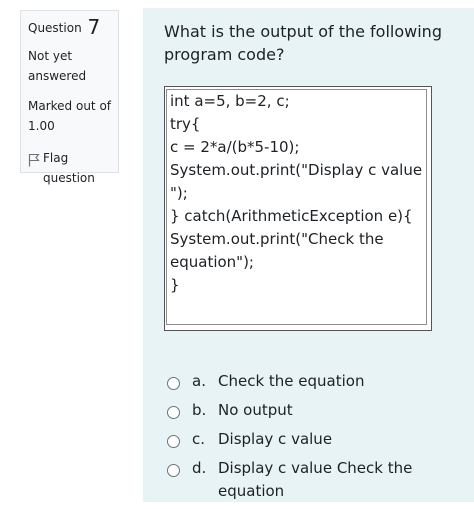  What do you see at coordinates (94, 27) in the screenshot?
I see `question-number: 7` at bounding box center [94, 27].